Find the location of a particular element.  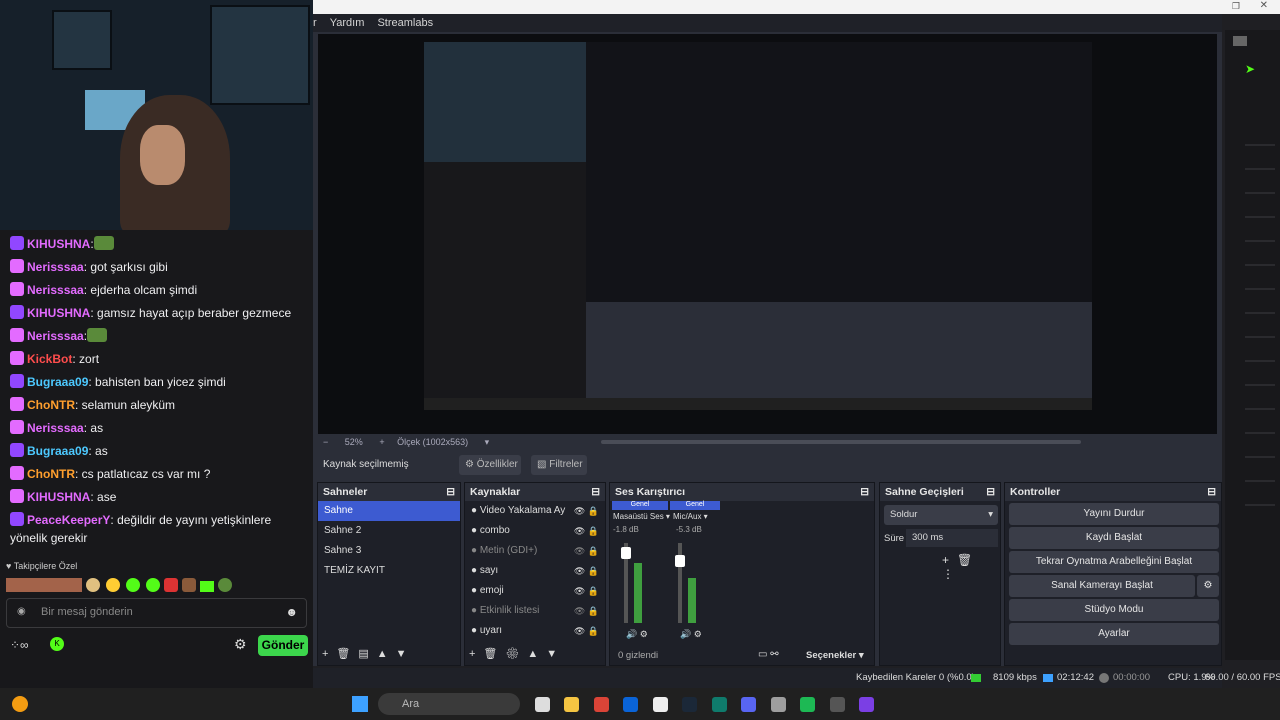

menu-item-streamlabs: Streamlabs is located at coordinates (405, 23).